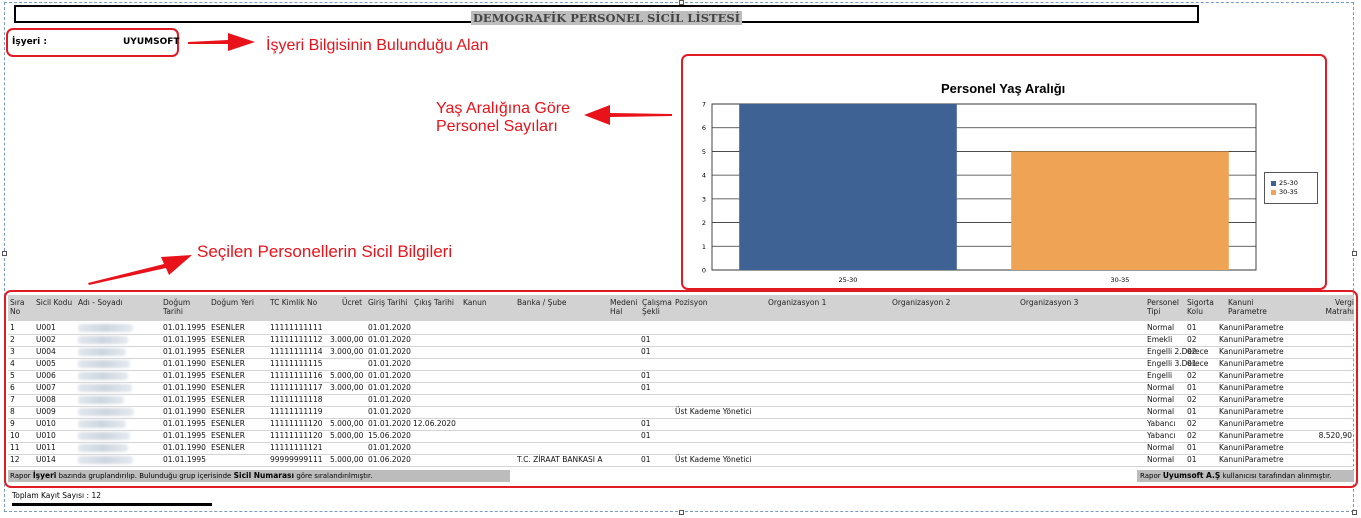 The height and width of the screenshot is (518, 1361). I want to click on header-kanun: Kanun, so click(475, 302).